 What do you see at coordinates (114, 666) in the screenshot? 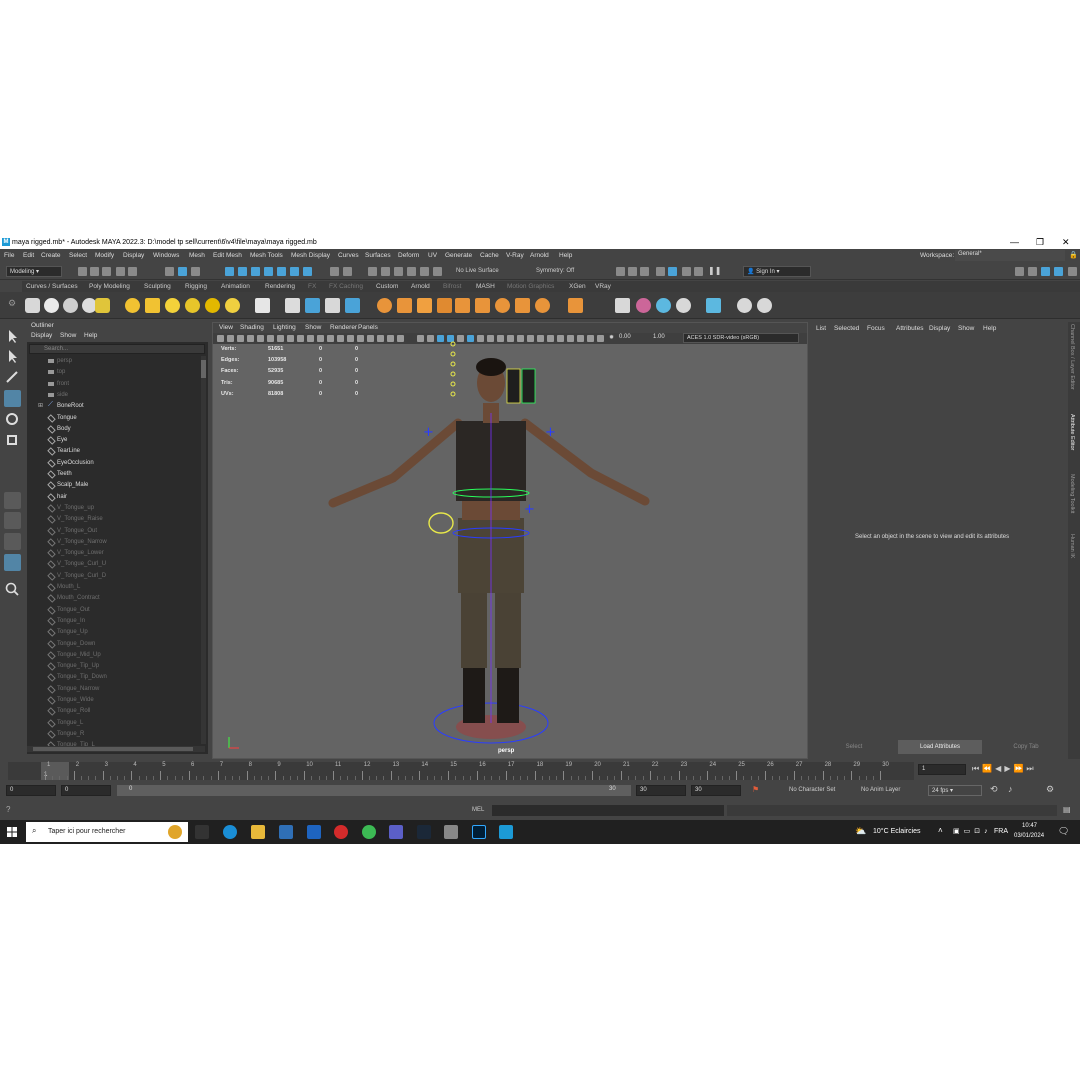
I see `outliner-item: Tongue_Tip_Up` at bounding box center [114, 666].